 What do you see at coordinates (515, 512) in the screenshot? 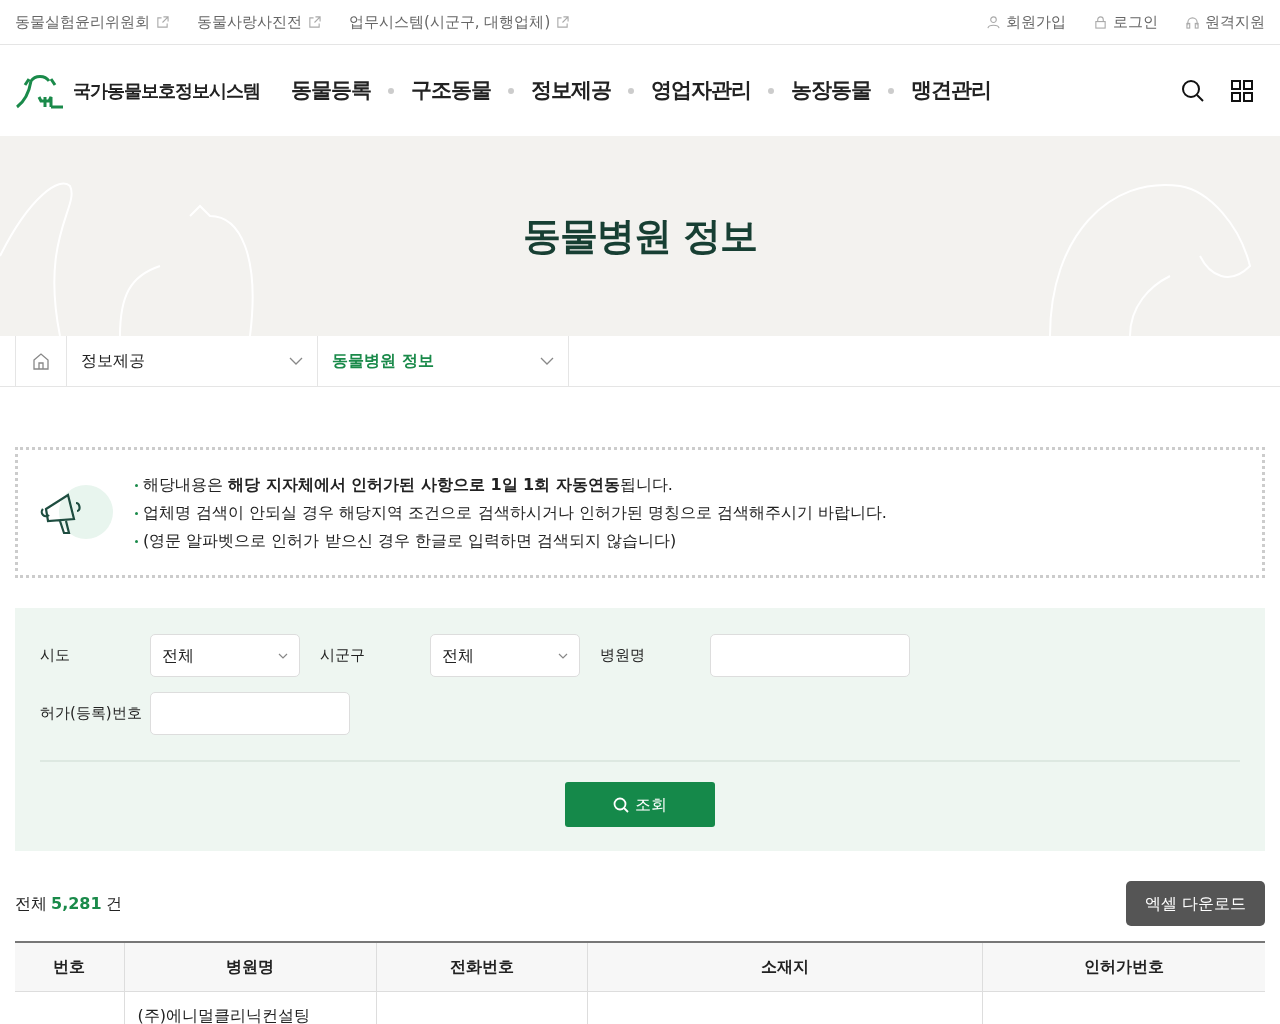
I see `notice-text: 업체명 검색이 안되실 경우 해당지역 조건으로 검색하시거나 인허가된 명칭으로 검색해주시기 바랍니다.` at bounding box center [515, 512].